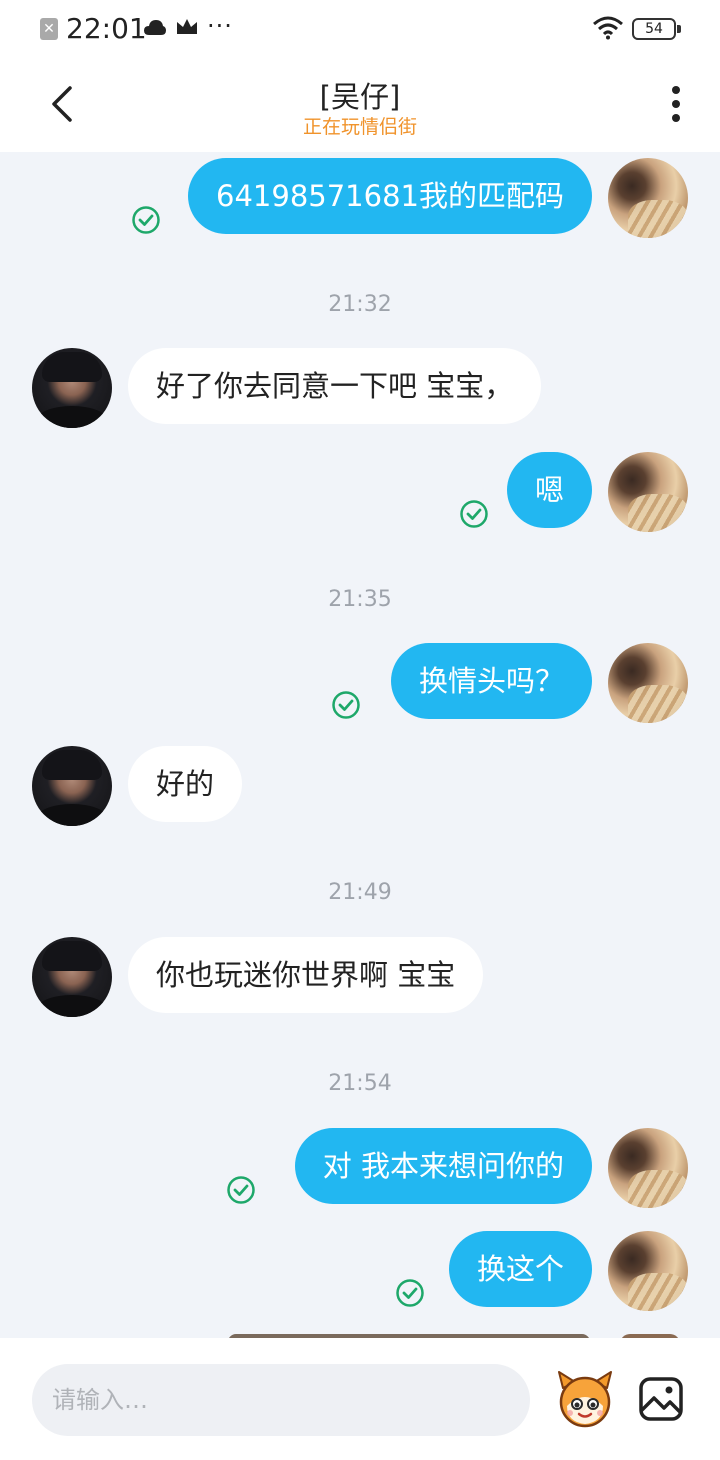 The width and height of the screenshot is (720, 1460). I want to click on timestamp: 21:35, so click(360, 599).